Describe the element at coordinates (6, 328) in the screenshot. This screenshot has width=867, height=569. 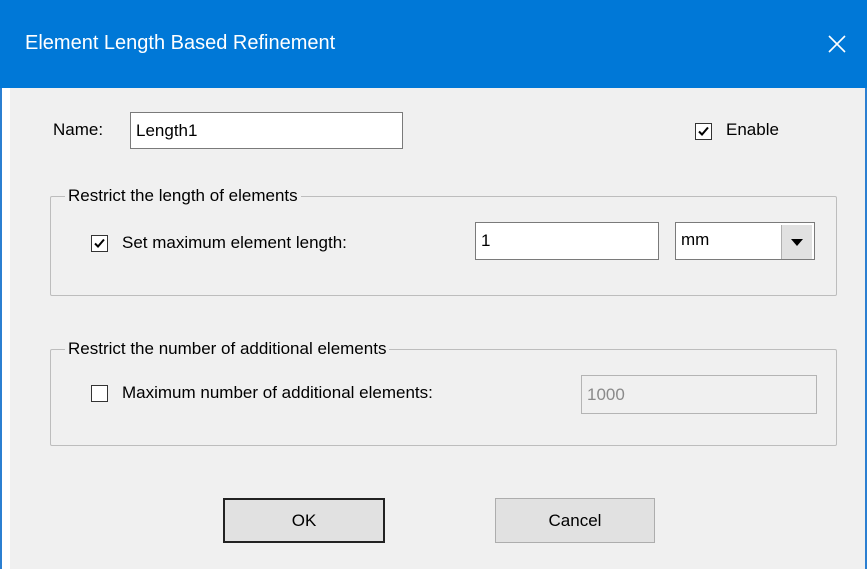
I see `window-edge` at that location.